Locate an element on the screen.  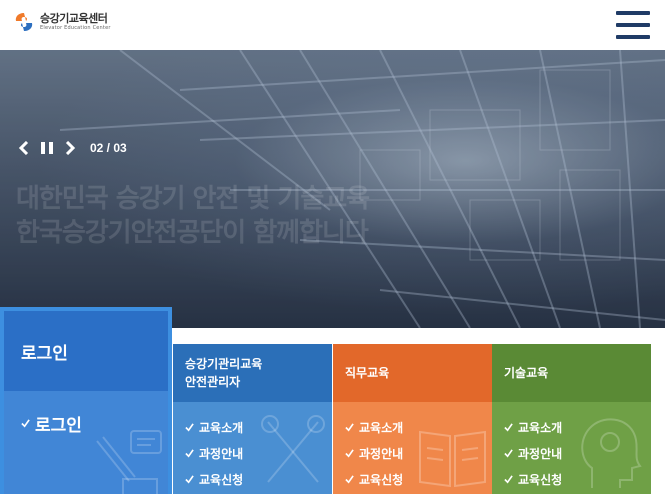
chevron-right-icon is located at coordinates (70, 148).